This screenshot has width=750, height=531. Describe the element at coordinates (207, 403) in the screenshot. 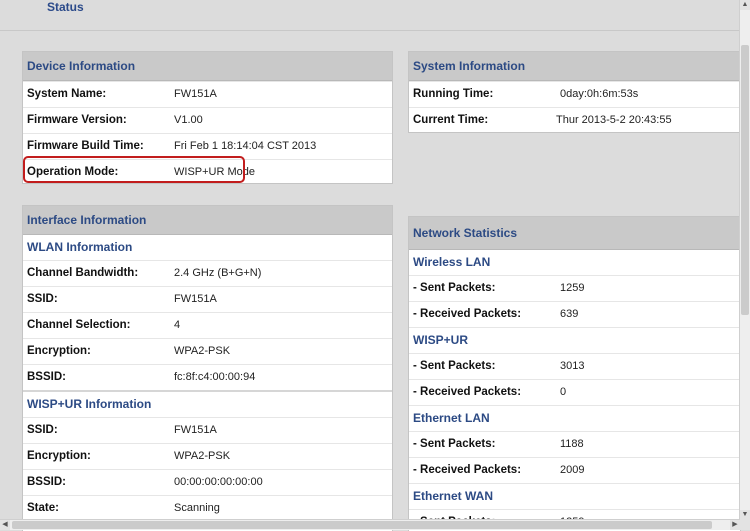

I see `wisp-ur-information-title: WISP+UR Information` at that location.